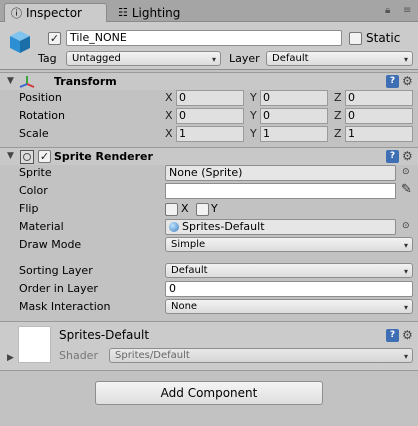  I want to click on scale-x-field: 1, so click(210, 134).